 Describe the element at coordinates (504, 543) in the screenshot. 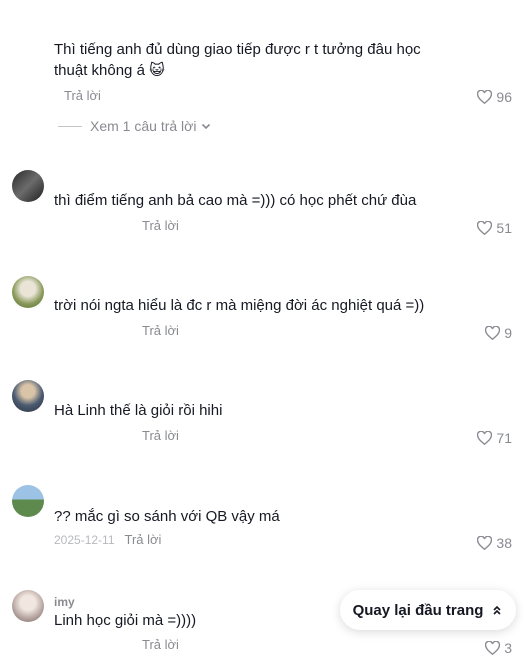

I see `like-count: 38` at that location.